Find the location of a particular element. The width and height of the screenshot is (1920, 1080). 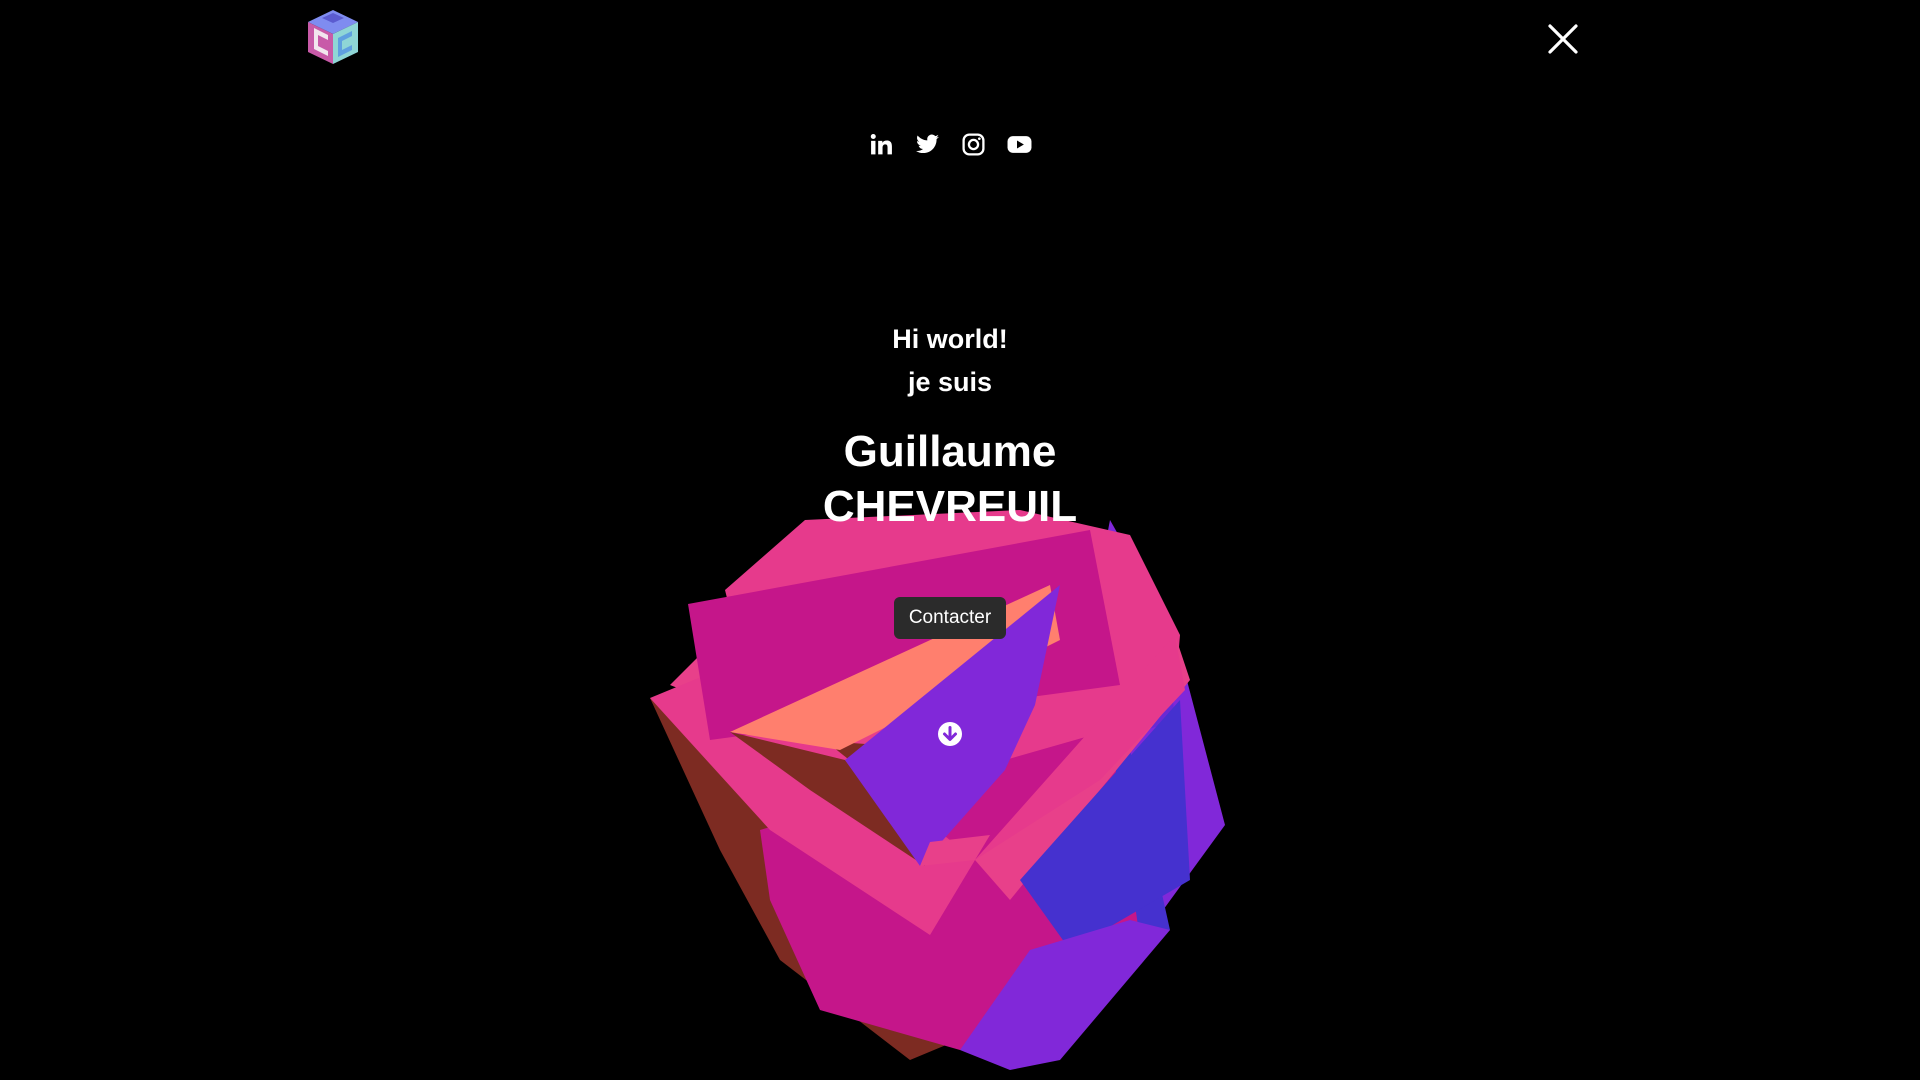

close-button is located at coordinates (1563, 39).